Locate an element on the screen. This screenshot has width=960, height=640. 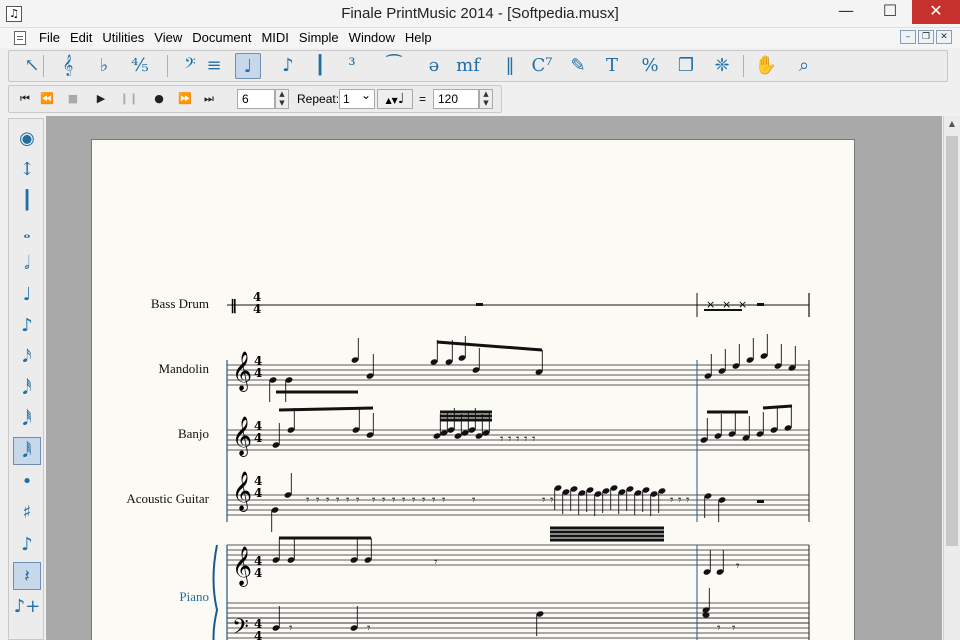
quarter-note-icon: ♩ is located at coordinates (27, 295).